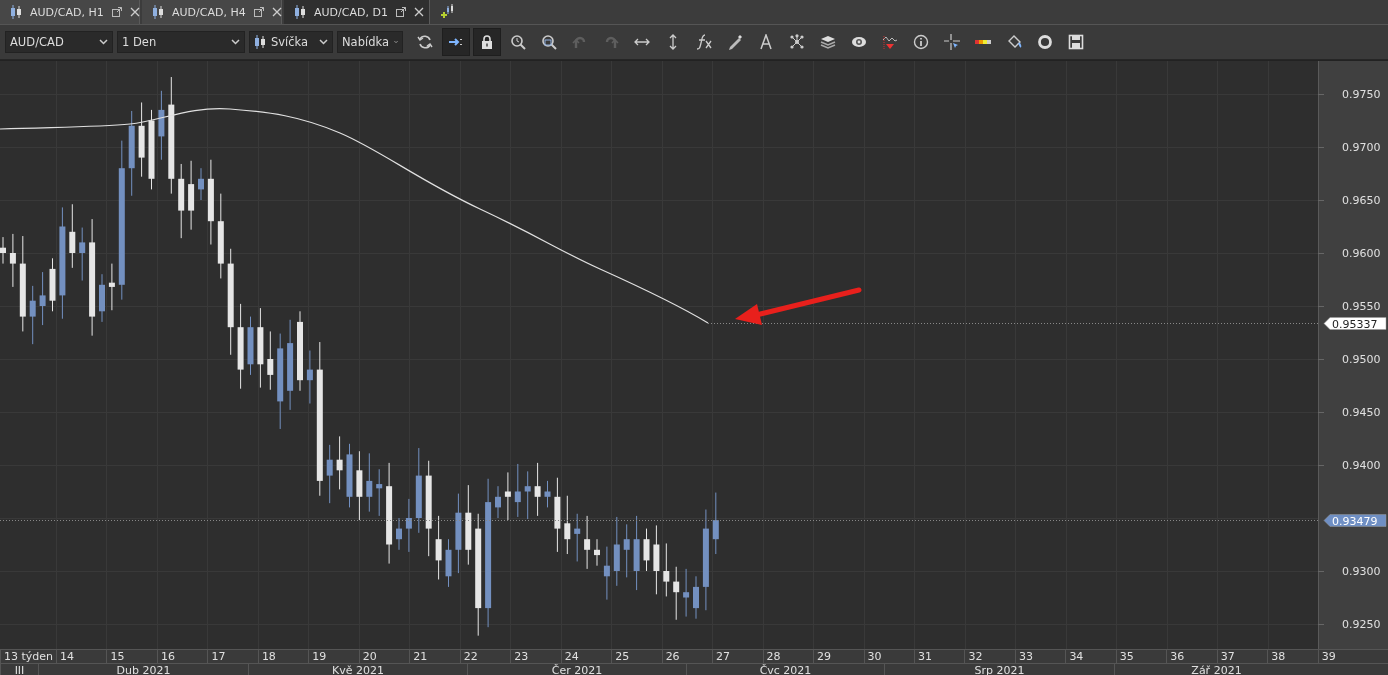 The height and width of the screenshot is (675, 1388). Describe the element at coordinates (1361, 359) in the screenshot. I see `price-tick-label: 0.9500` at that location.